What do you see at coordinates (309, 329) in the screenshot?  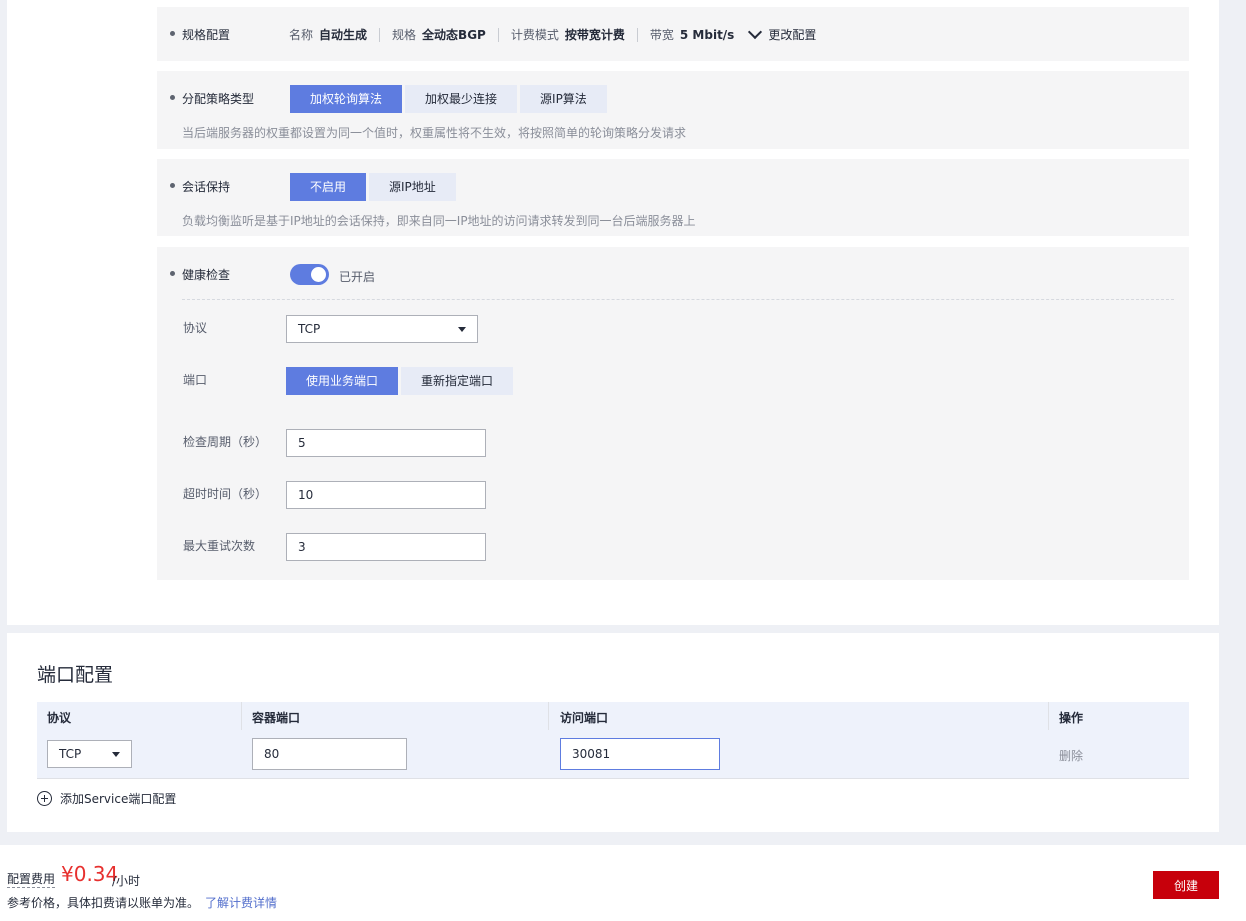 I see `health-protocol-value: TCP` at bounding box center [309, 329].